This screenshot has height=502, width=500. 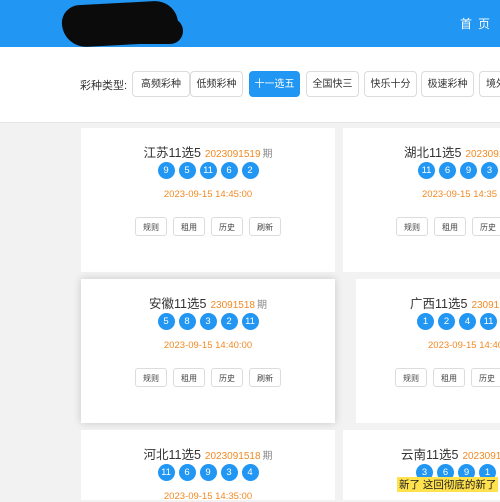 What do you see at coordinates (161, 84) in the screenshot?
I see `filter-chip-high-frequency: 高频彩种` at bounding box center [161, 84].